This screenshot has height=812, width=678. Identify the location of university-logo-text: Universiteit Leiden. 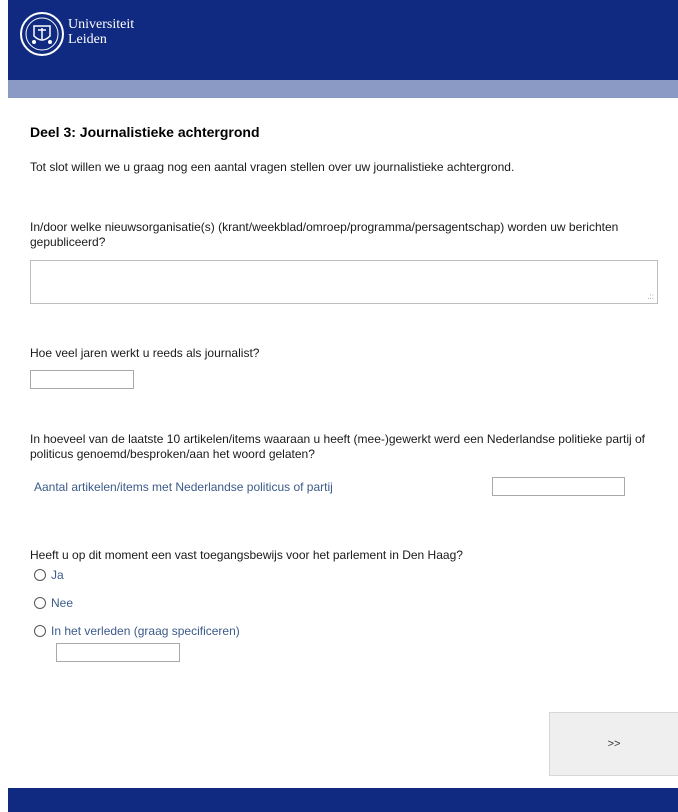
(101, 32).